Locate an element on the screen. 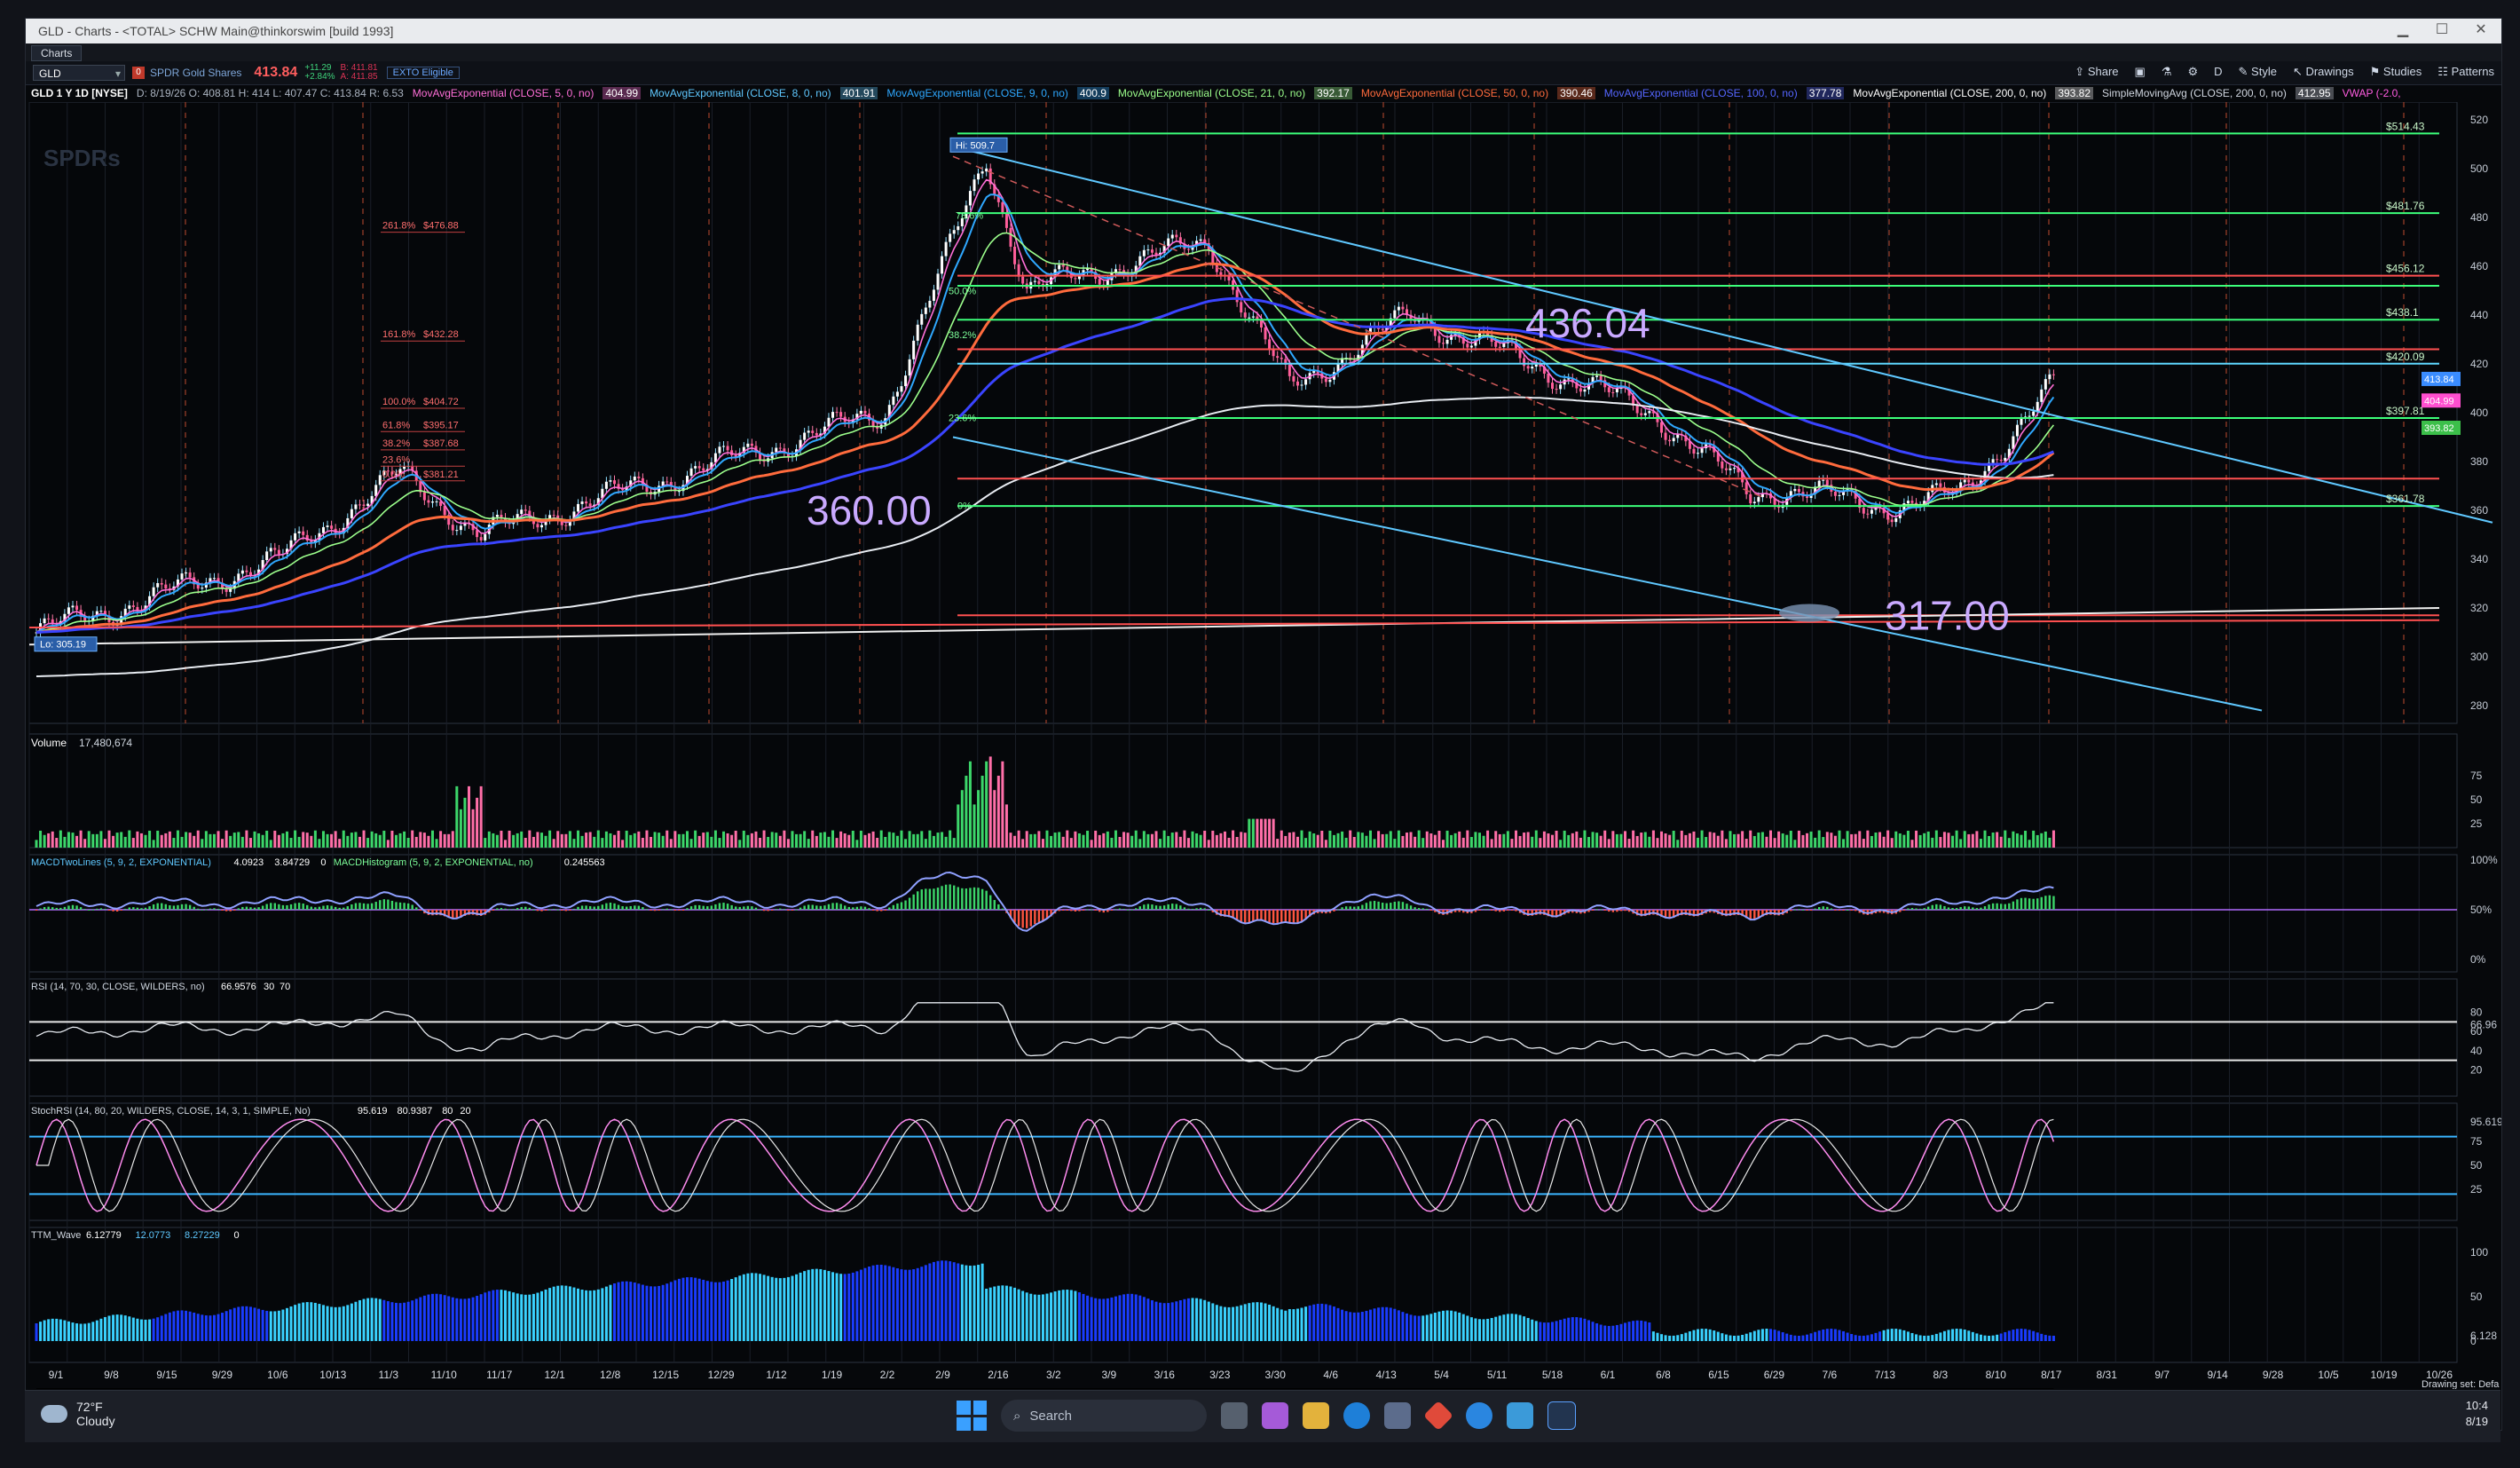 The height and width of the screenshot is (1468, 2520). maximize-icon: ☐ is located at coordinates (2442, 30).